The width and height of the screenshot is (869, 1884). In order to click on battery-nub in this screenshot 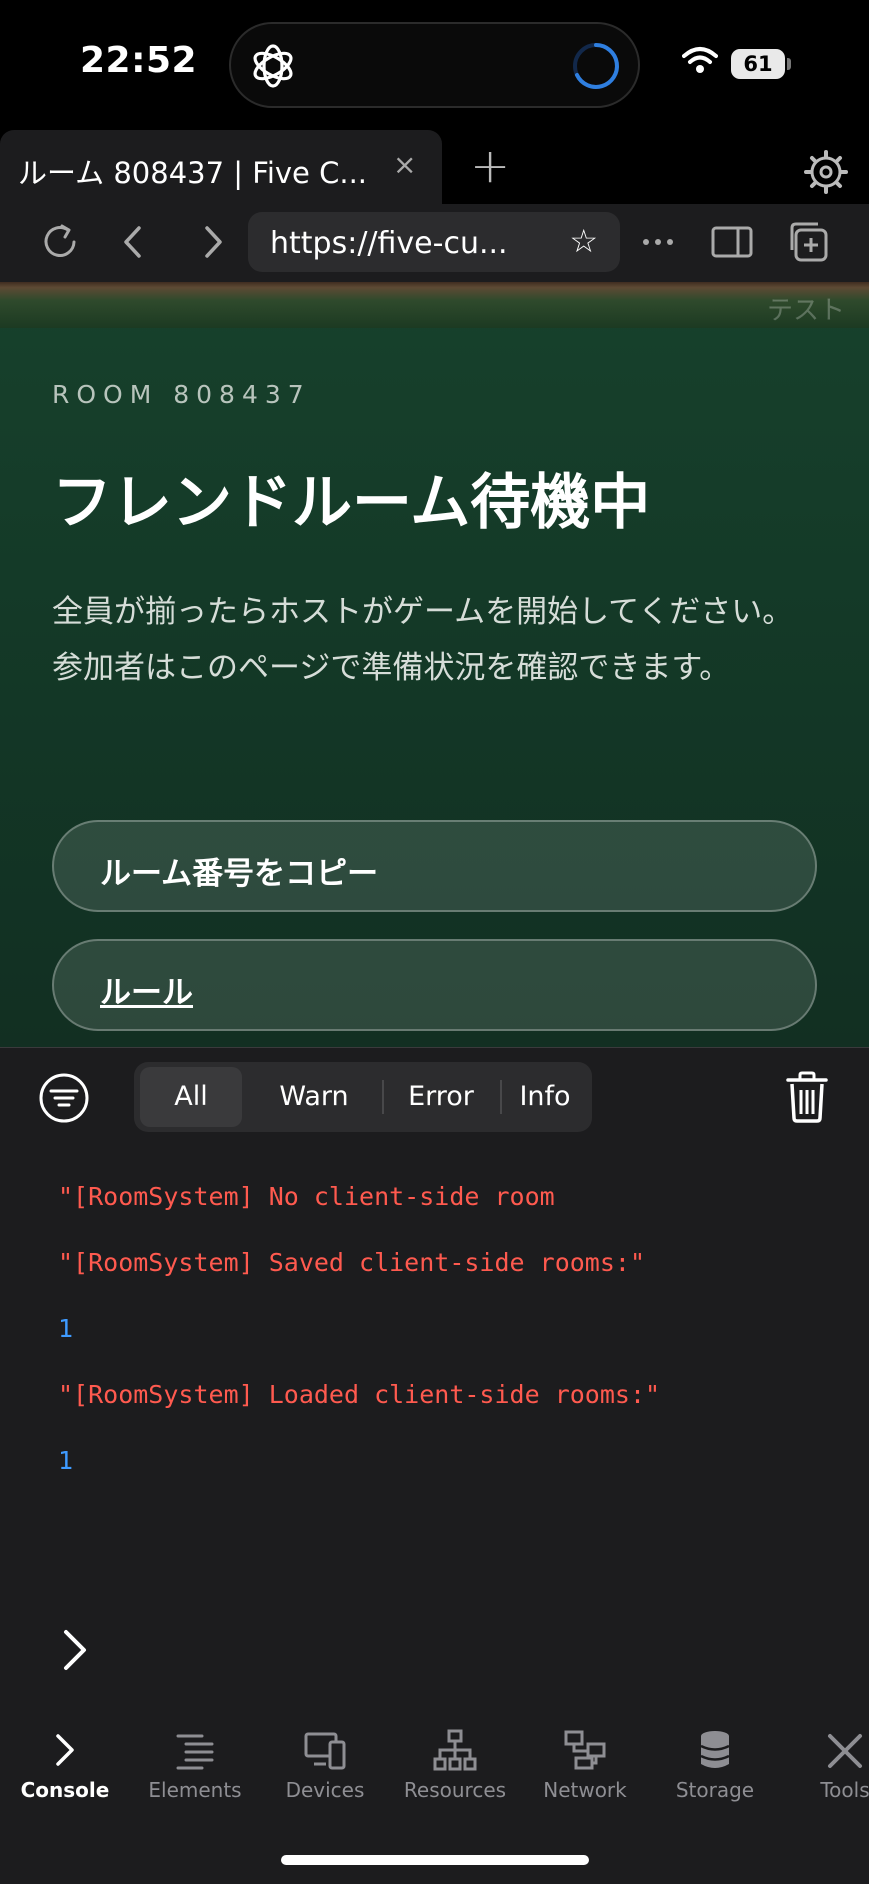, I will do `click(789, 64)`.